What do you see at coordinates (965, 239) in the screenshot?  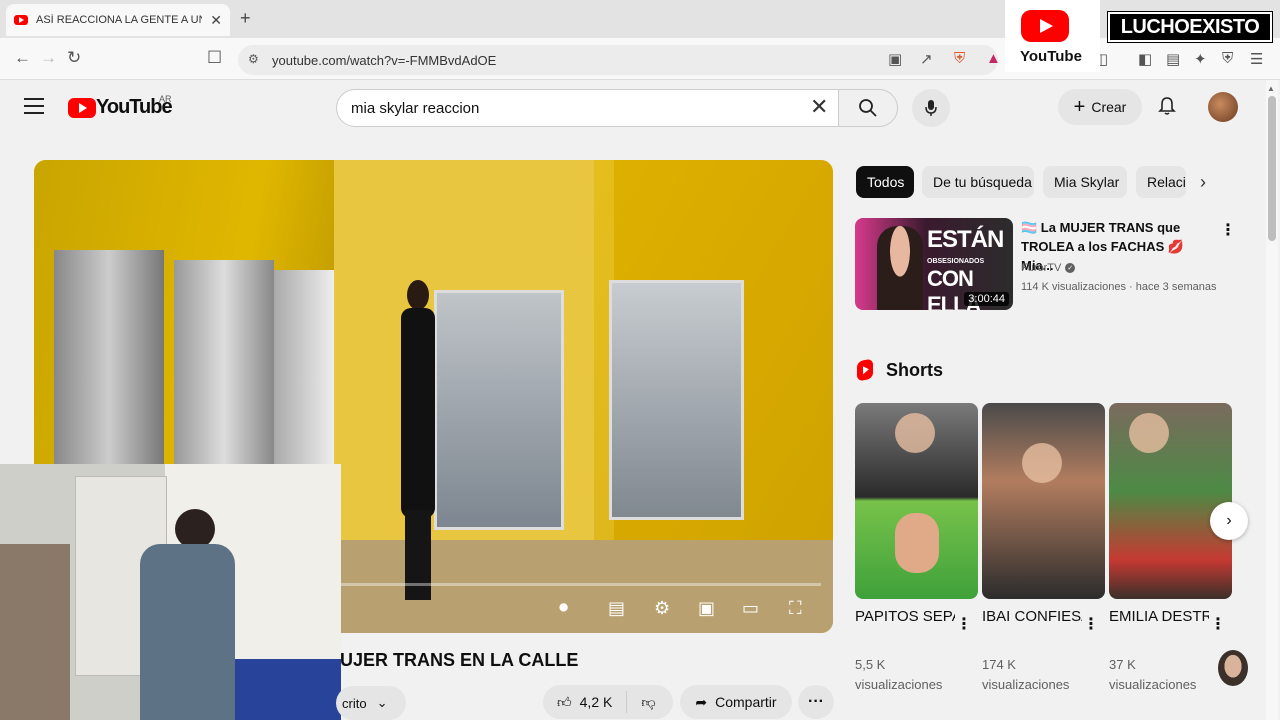 I see `thumb-text: ESTÁN` at bounding box center [965, 239].